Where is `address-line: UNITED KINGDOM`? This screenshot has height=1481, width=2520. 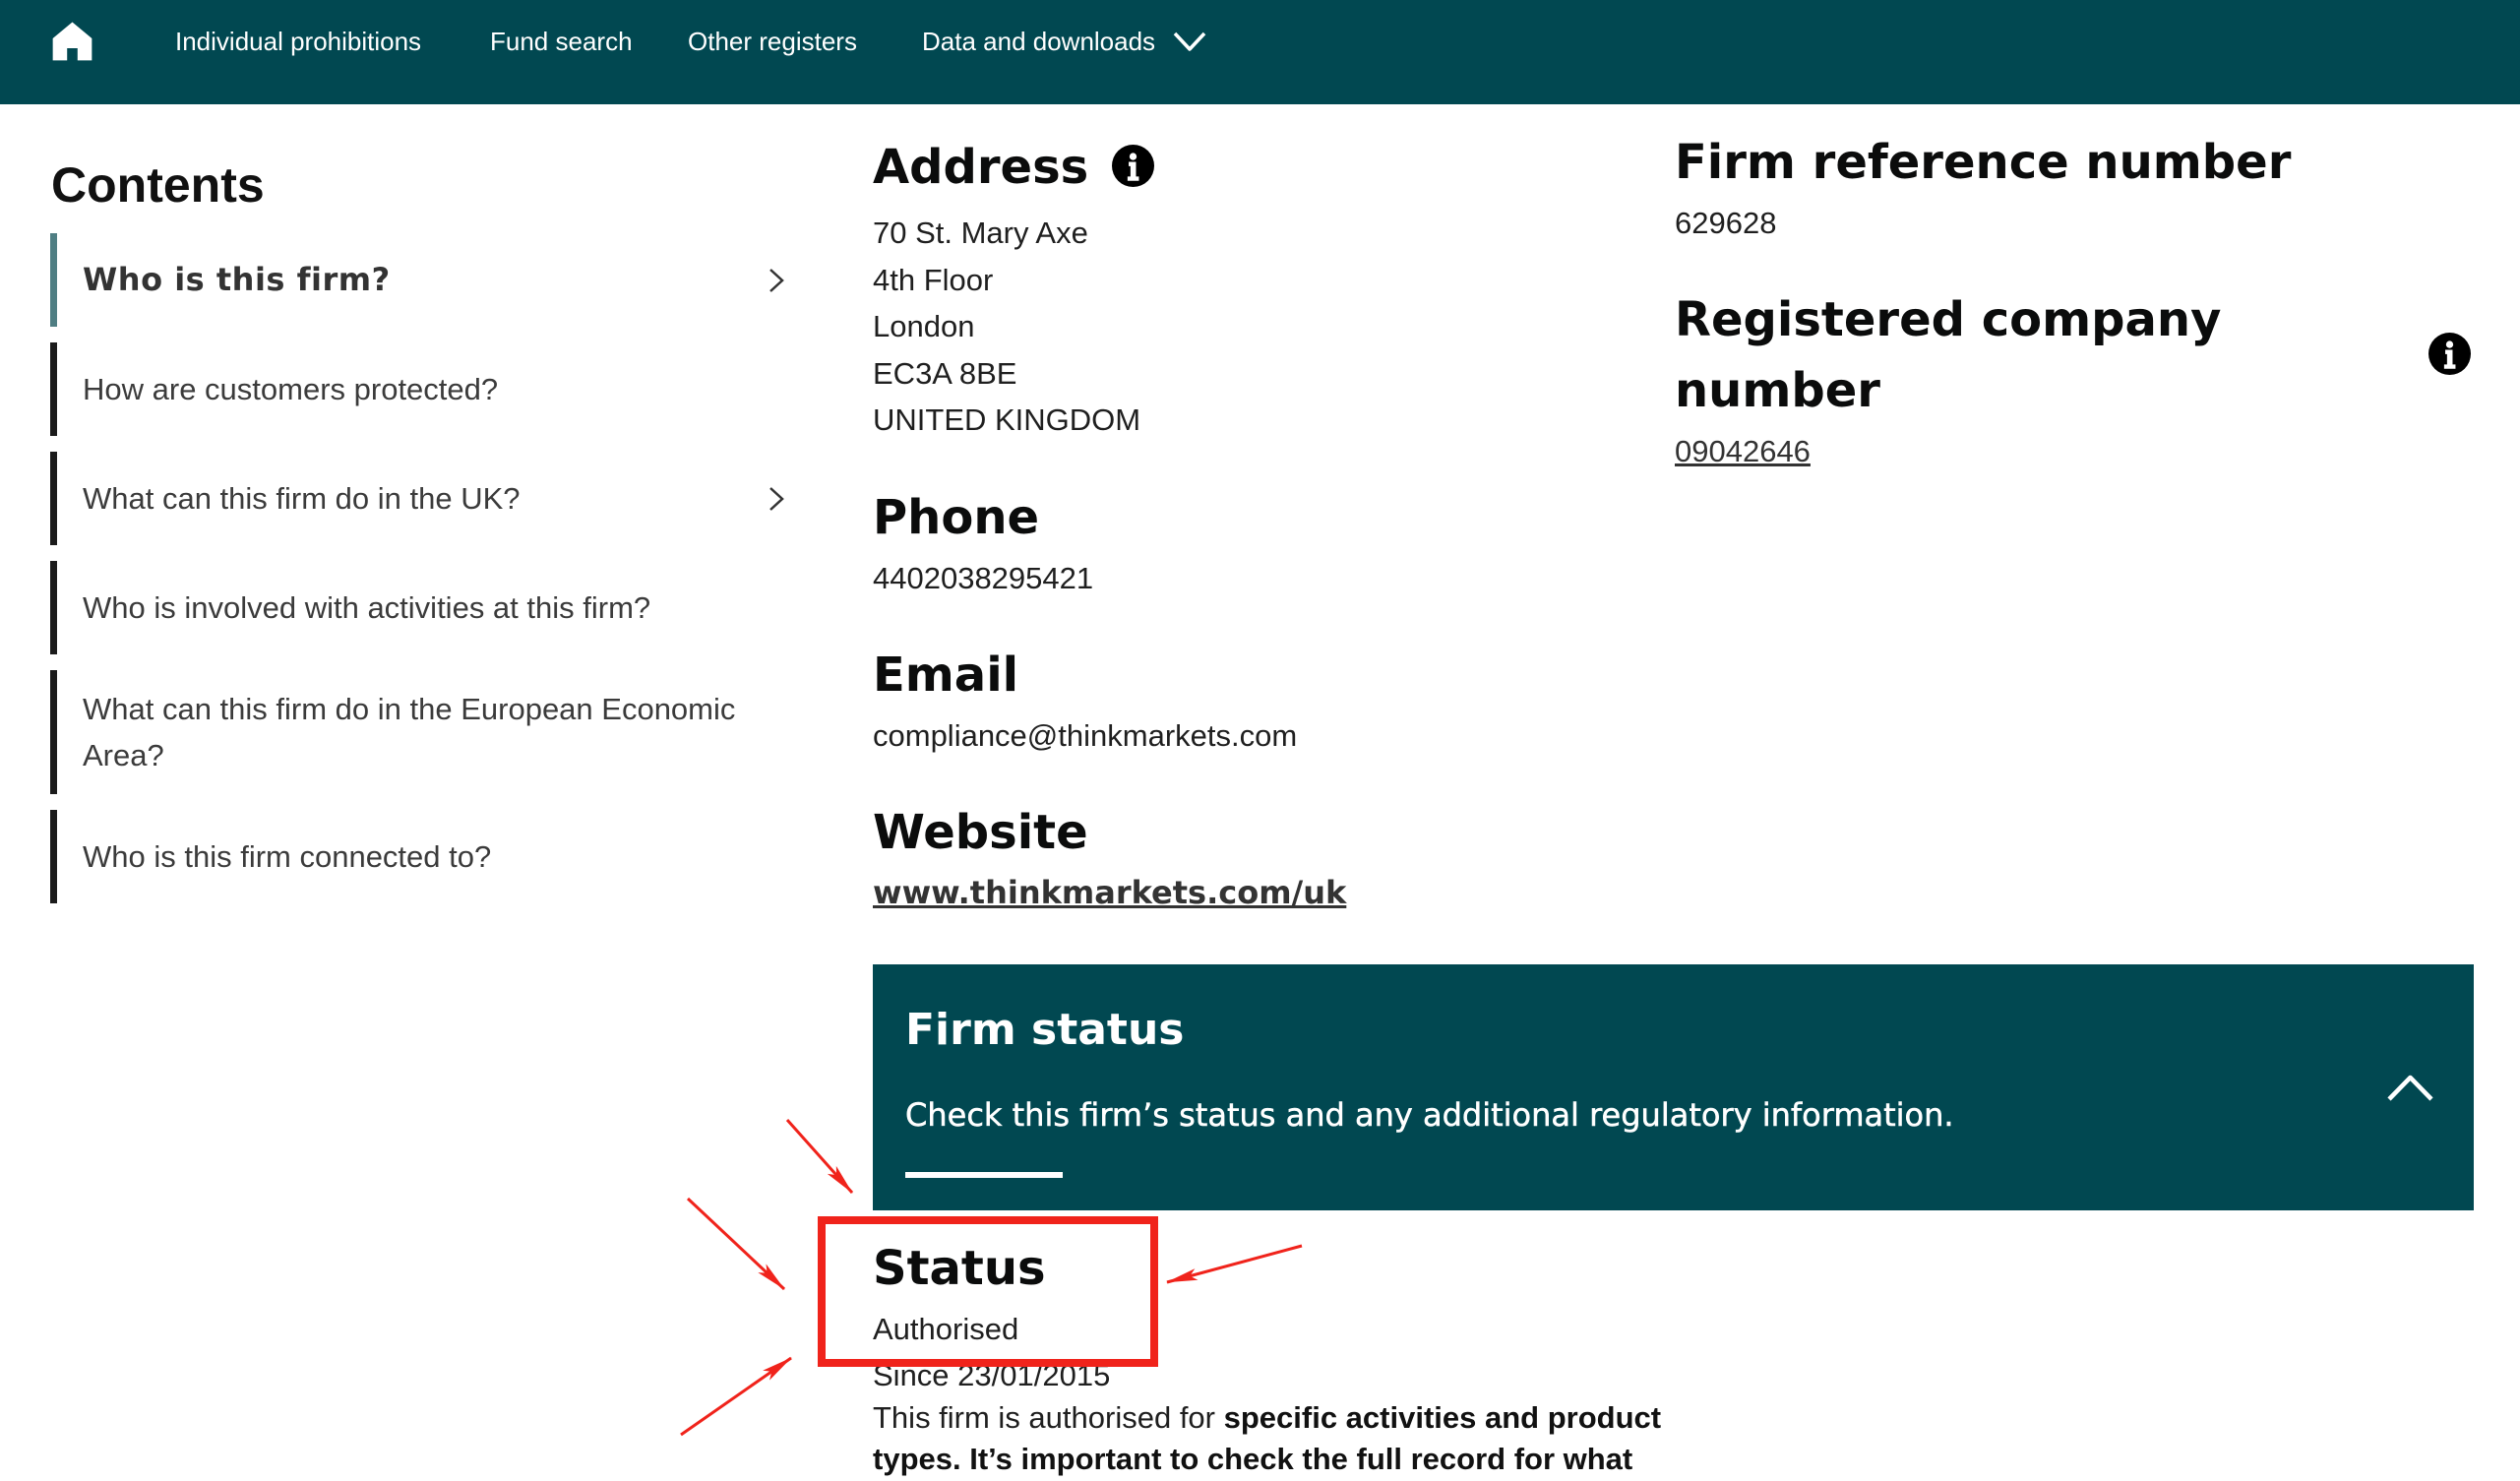
address-line: UNITED KINGDOM is located at coordinates (1007, 419).